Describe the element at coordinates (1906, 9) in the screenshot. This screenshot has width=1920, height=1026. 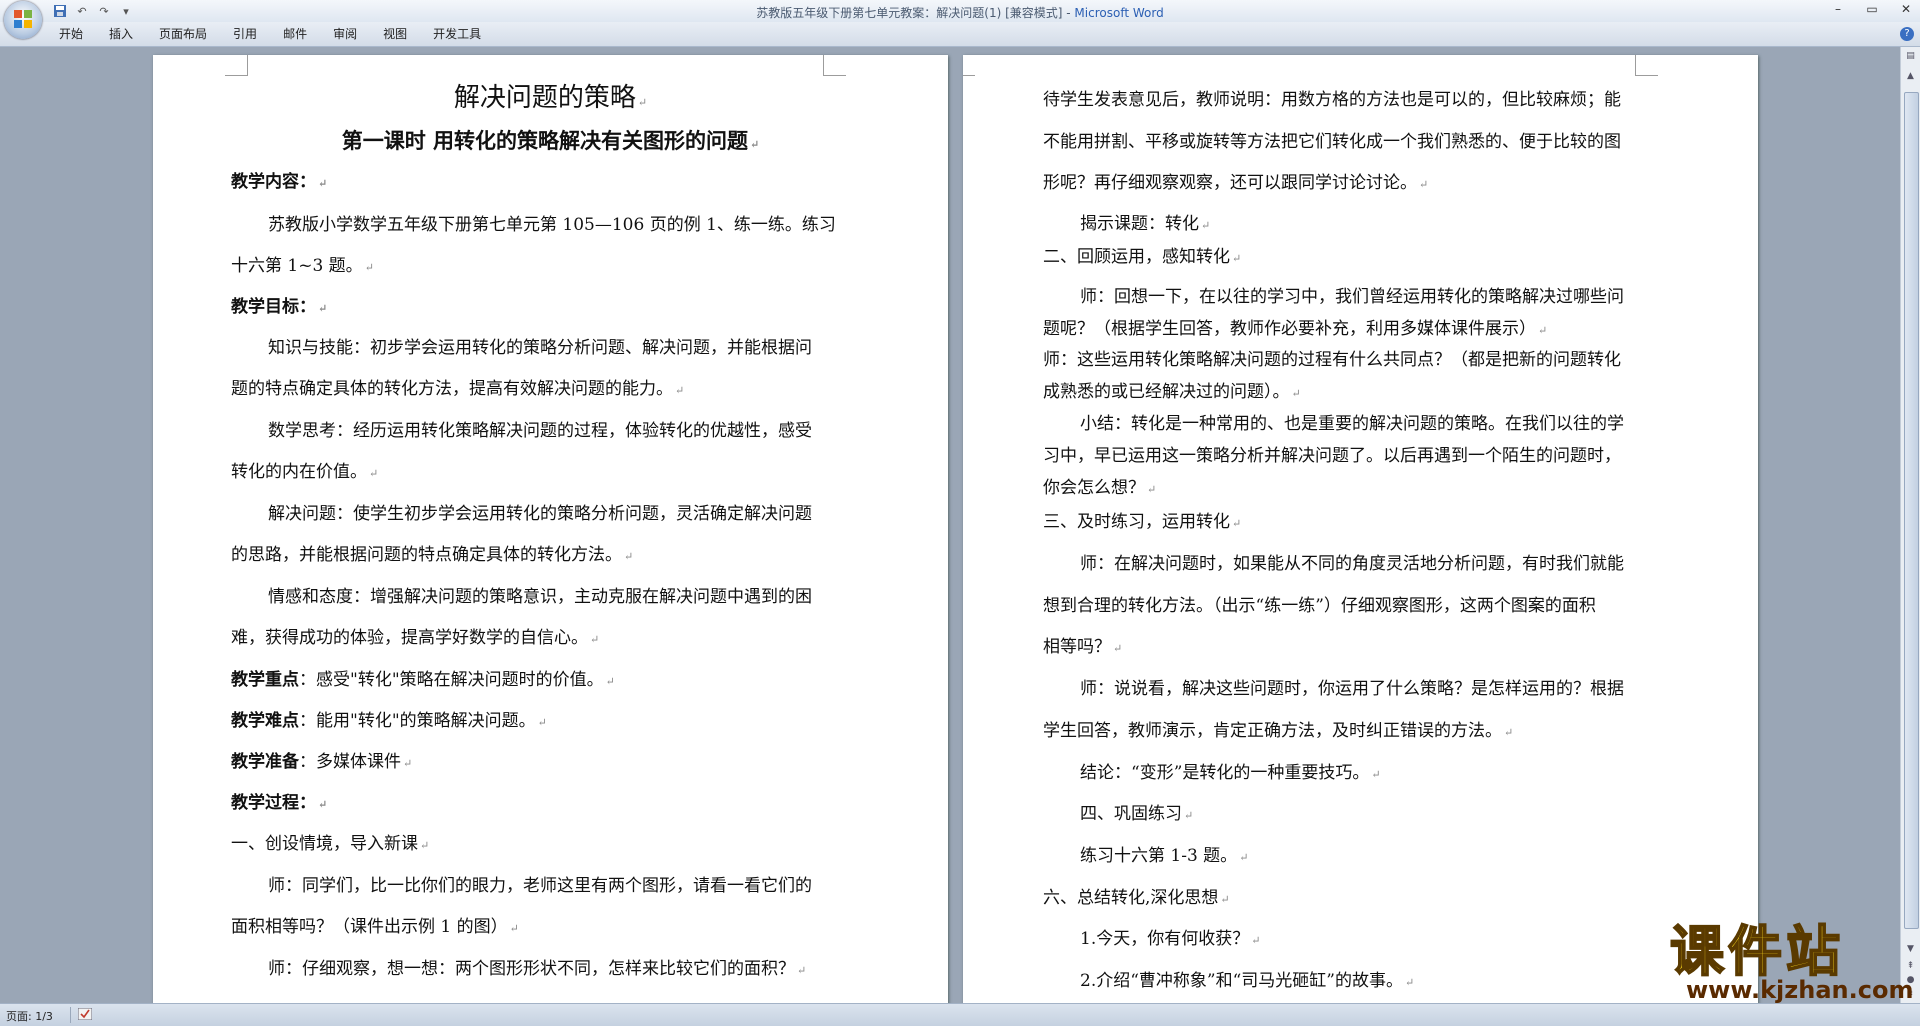
I see `close-icon: ✕` at that location.